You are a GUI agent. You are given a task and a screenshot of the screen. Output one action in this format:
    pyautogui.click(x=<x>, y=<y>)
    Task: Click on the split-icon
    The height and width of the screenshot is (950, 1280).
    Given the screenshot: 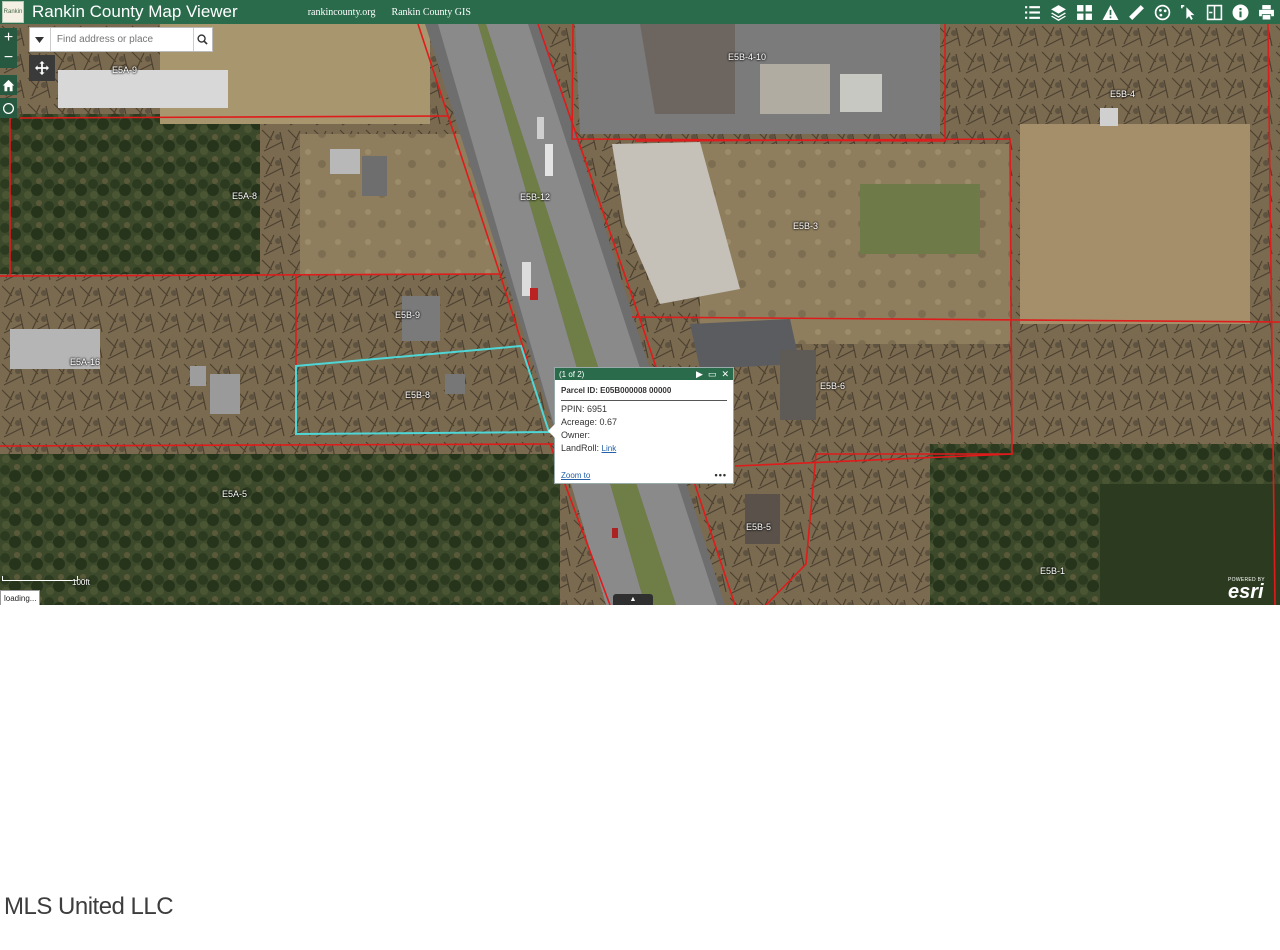 What is the action you would take?
    pyautogui.click(x=1214, y=12)
    